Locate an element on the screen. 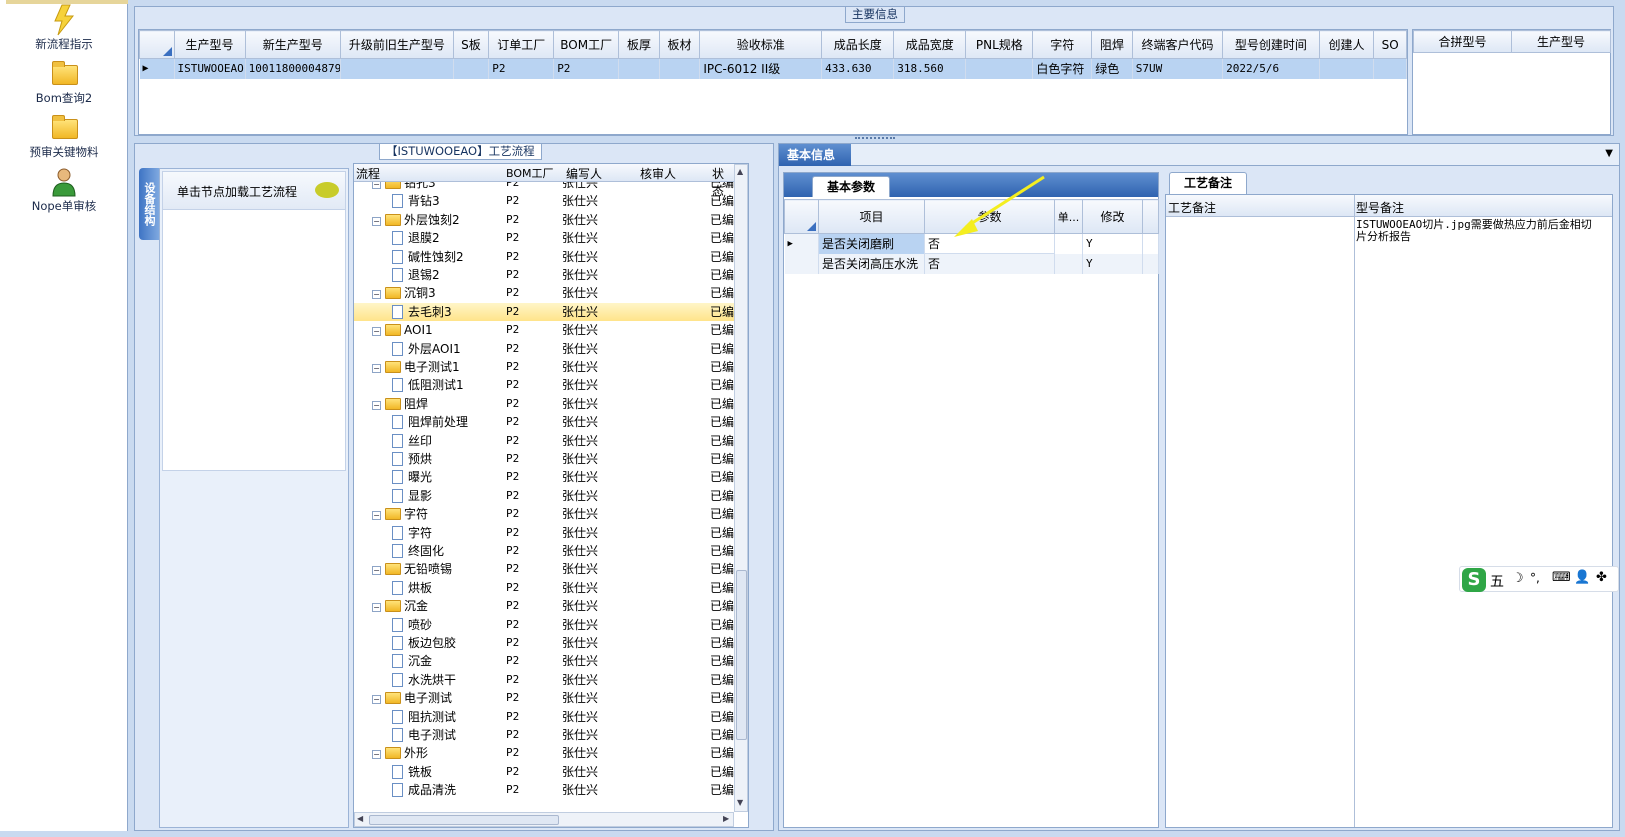 The height and width of the screenshot is (837, 1625). tree-node-label: − 钻孔3 is located at coordinates (404, 187).